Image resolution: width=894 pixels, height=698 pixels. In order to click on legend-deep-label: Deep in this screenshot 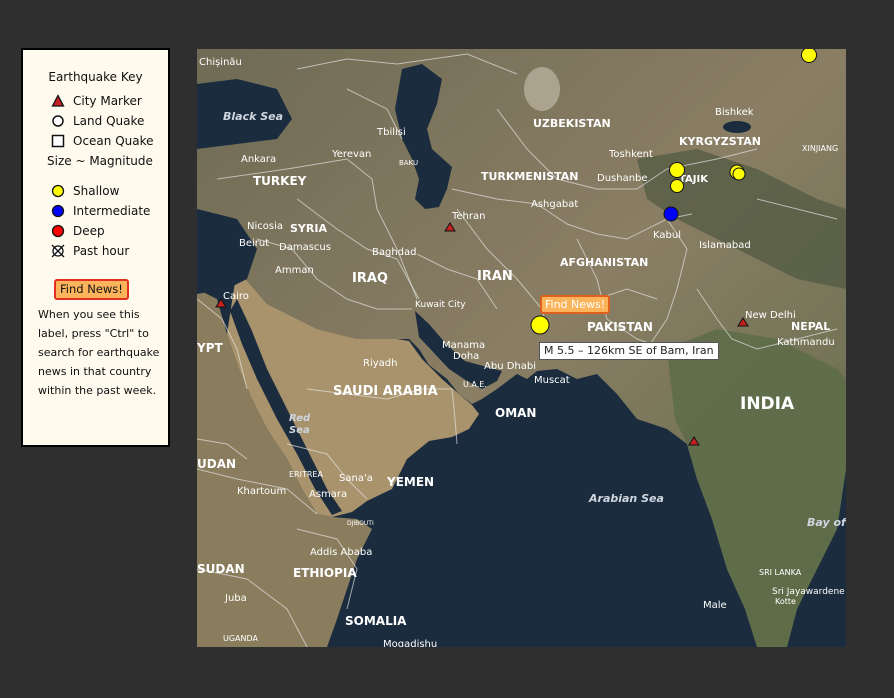, I will do `click(89, 231)`.